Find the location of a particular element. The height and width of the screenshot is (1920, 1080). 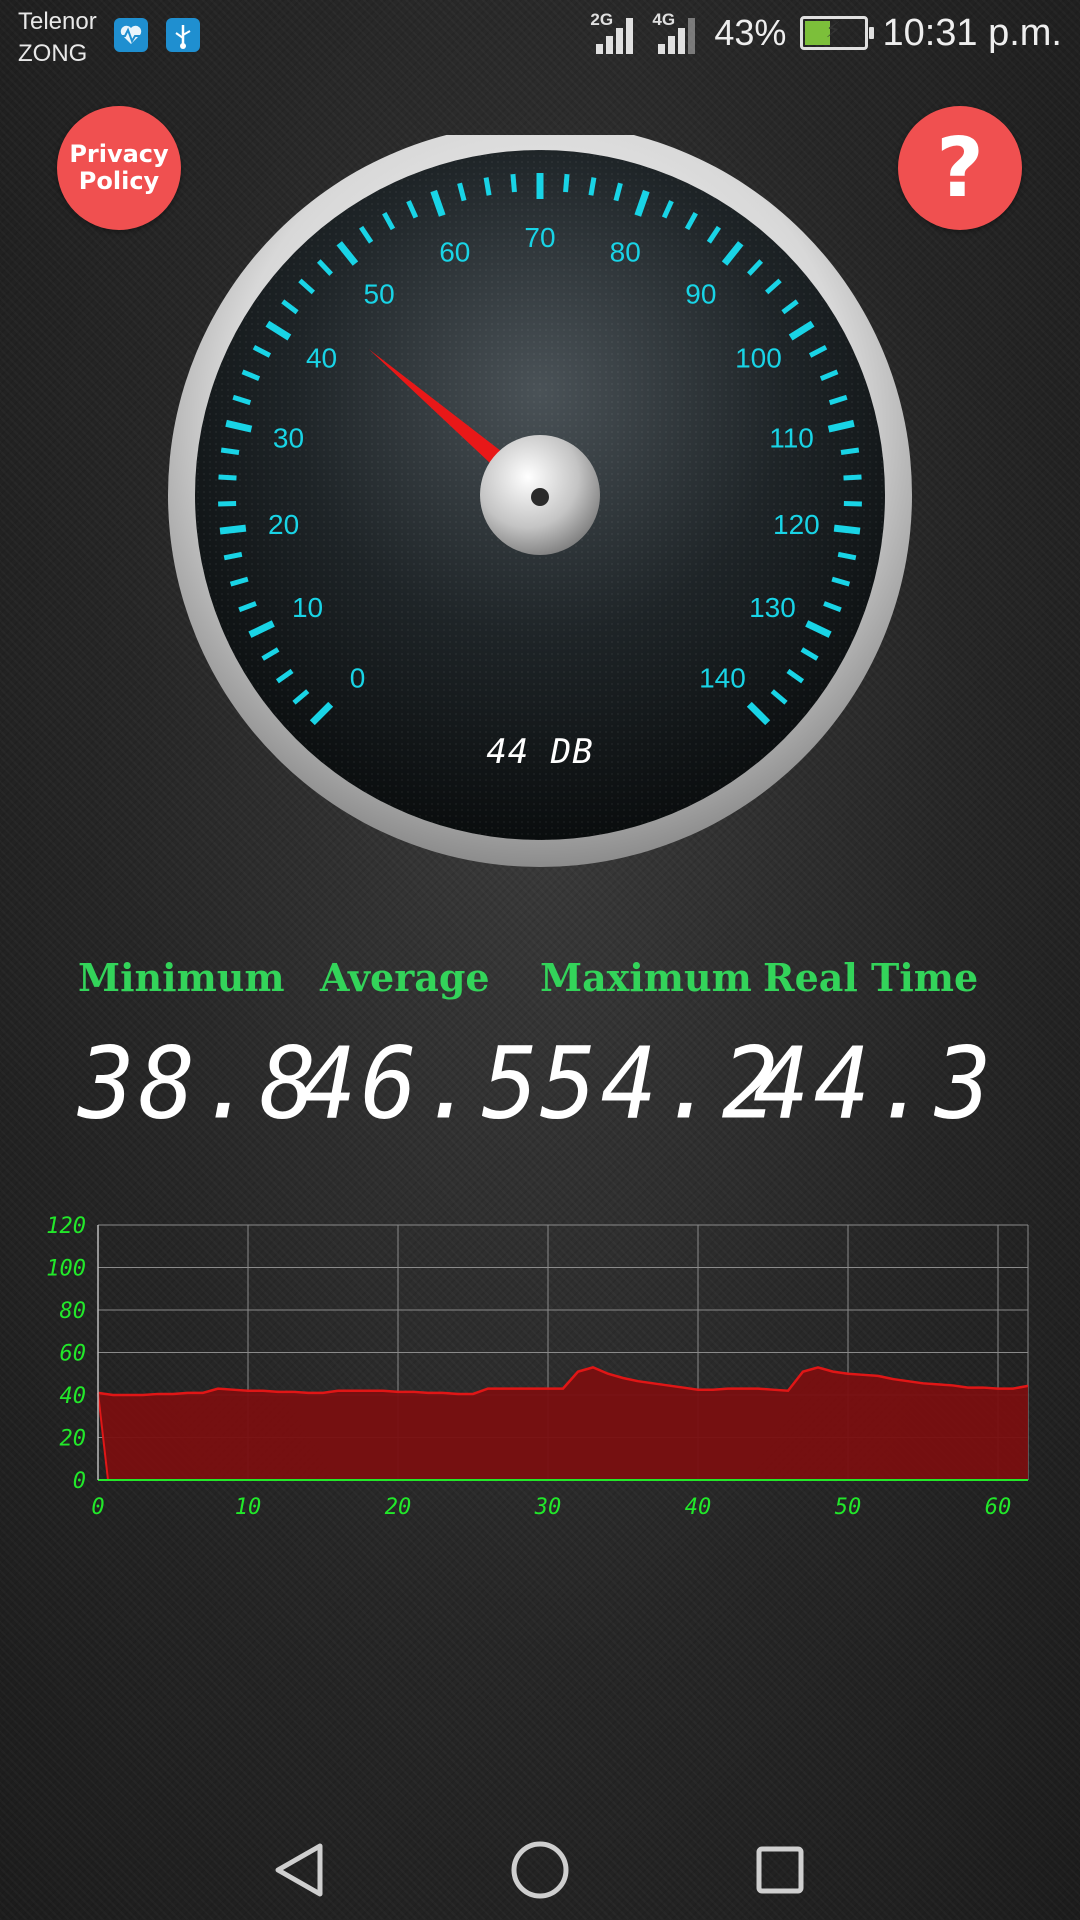

chart-x-tick-label: 40 is located at coordinates (698, 1507).